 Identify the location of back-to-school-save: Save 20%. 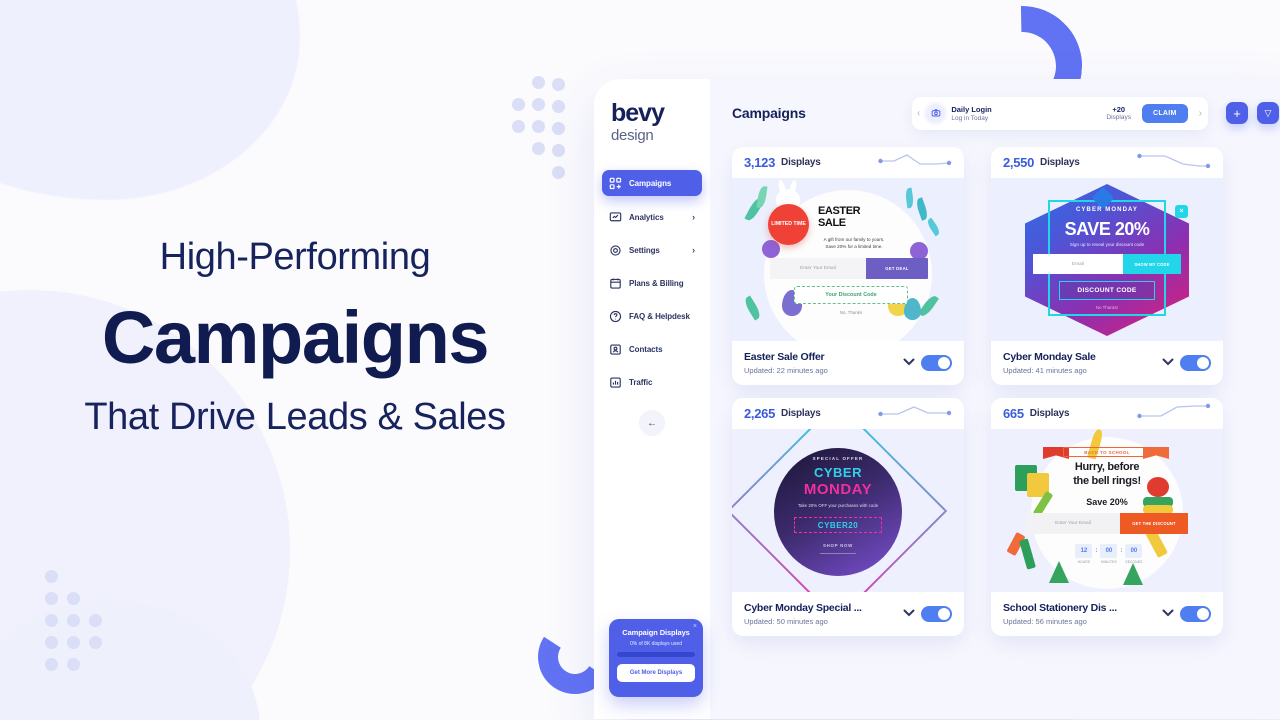
(1107, 502).